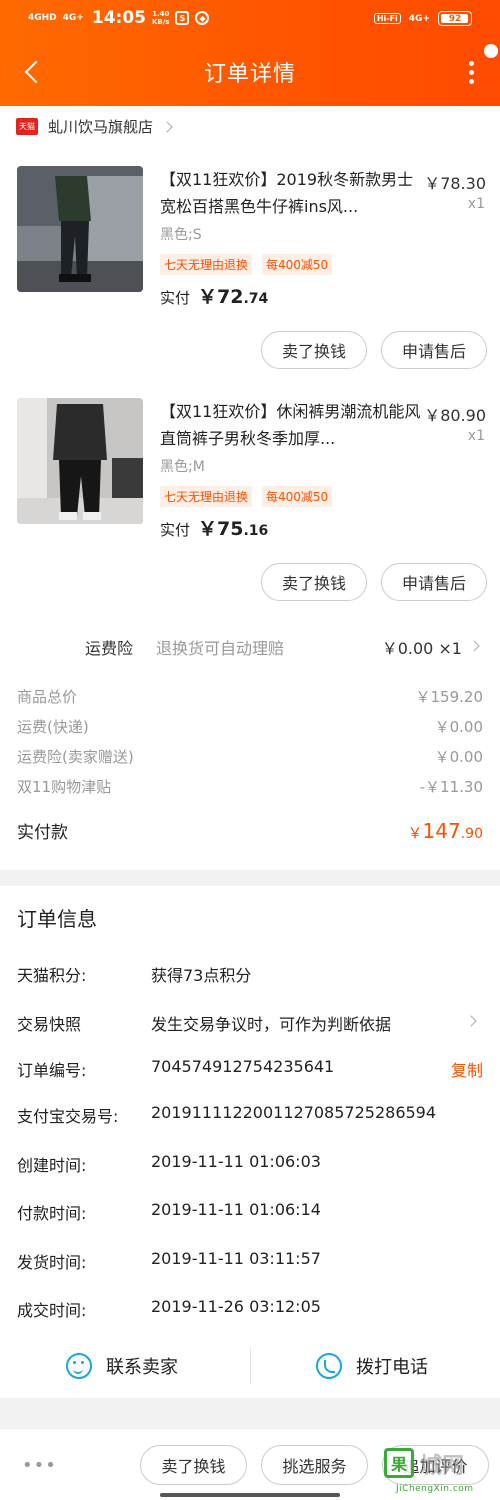 The image size is (500, 1500). Describe the element at coordinates (250, 830) in the screenshot. I see `total-paid-row: 实付款 ￥147.90` at that location.